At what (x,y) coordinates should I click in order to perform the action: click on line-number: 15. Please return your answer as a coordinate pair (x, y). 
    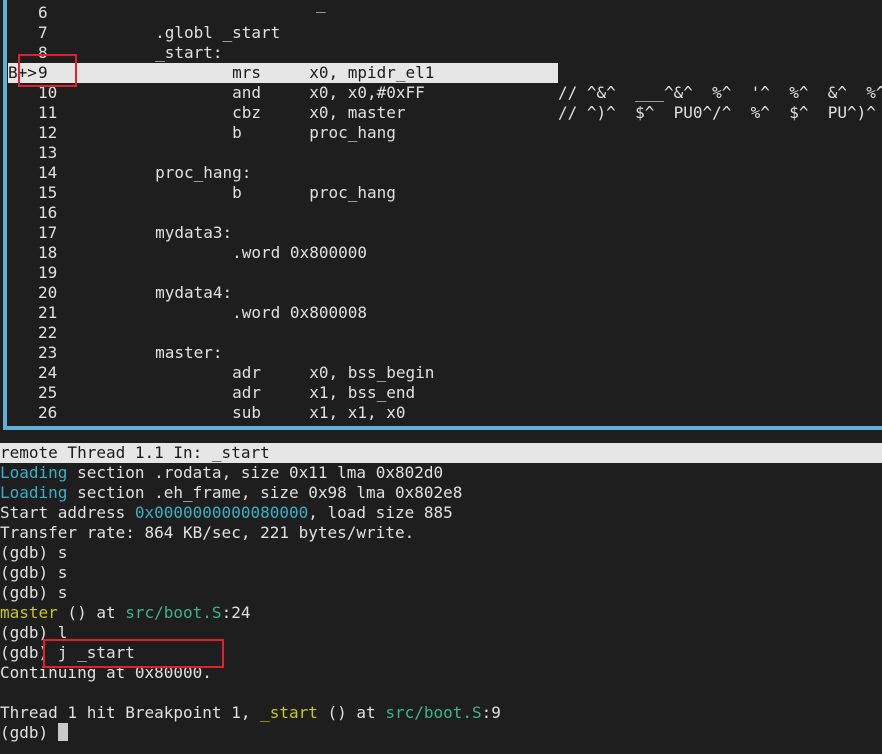
    Looking at the image, I should click on (48, 192).